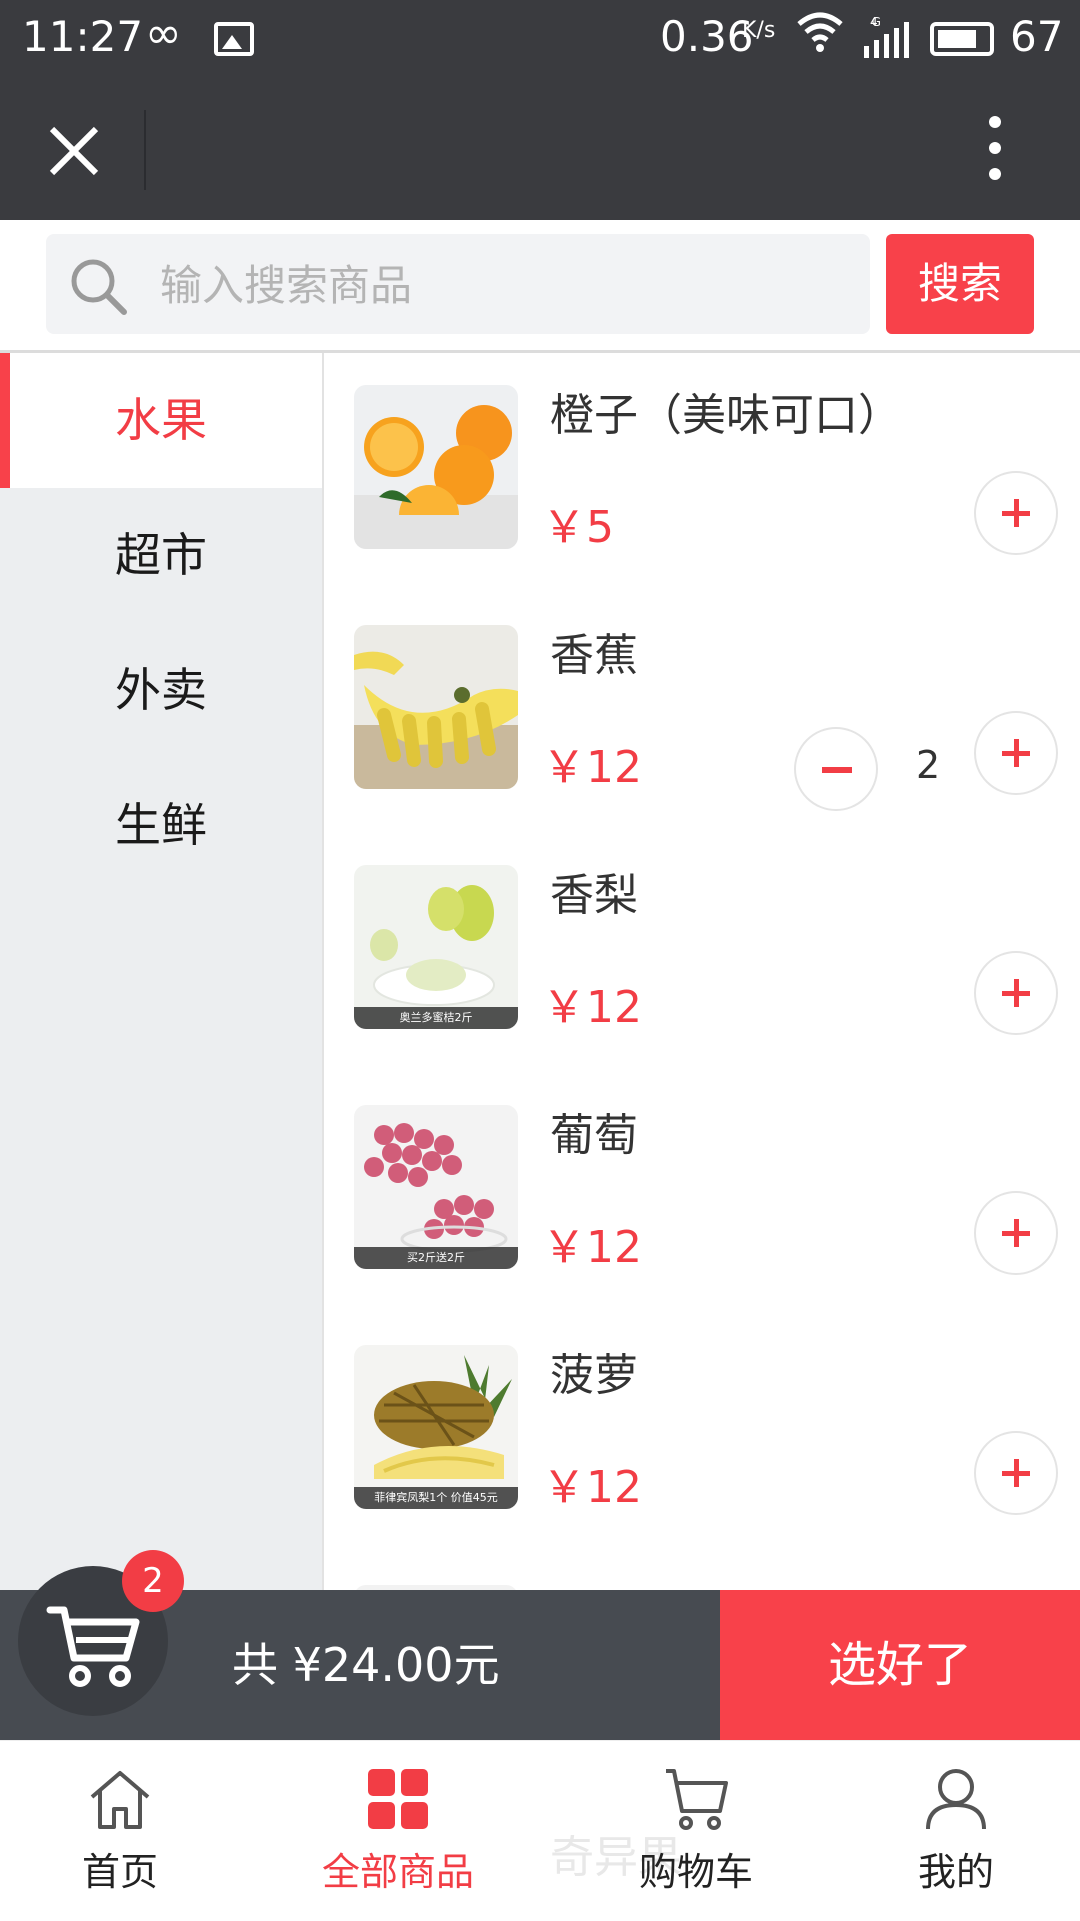 Image resolution: width=1080 pixels, height=1921 pixels. Describe the element at coordinates (875, 22) in the screenshot. I see `svg-text: 4G` at that location.